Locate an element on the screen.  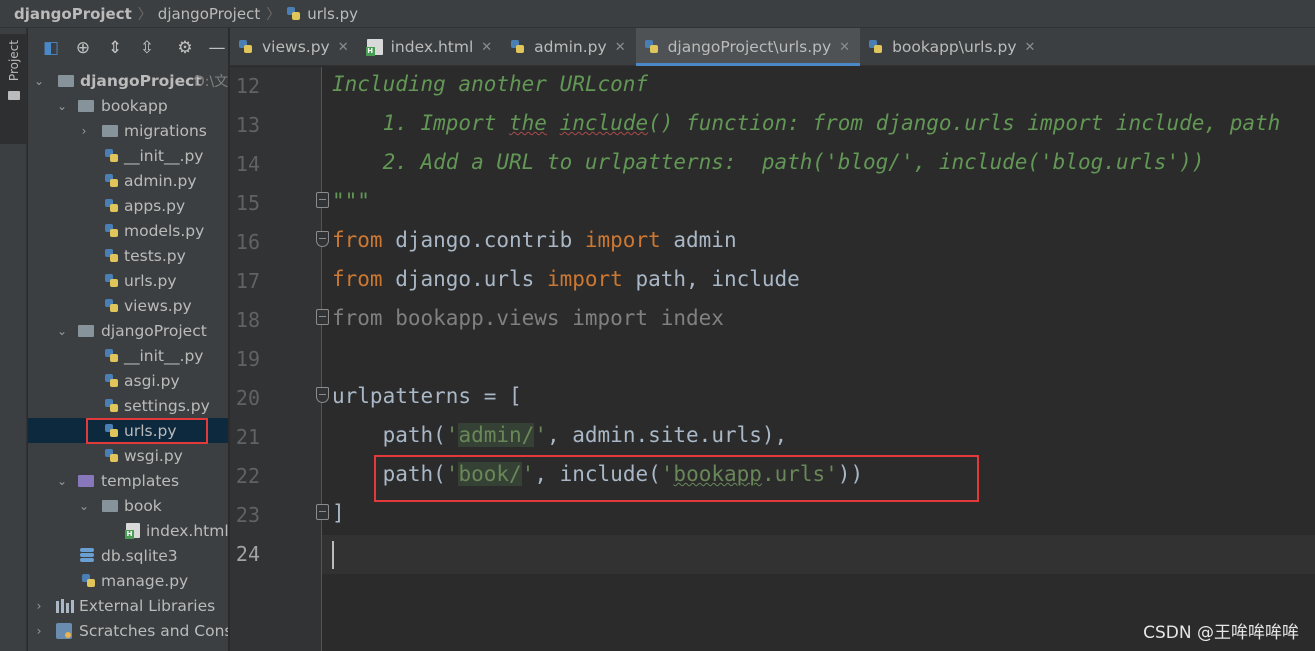
breadcrumb-project: djangoProject is located at coordinates (73, 14).